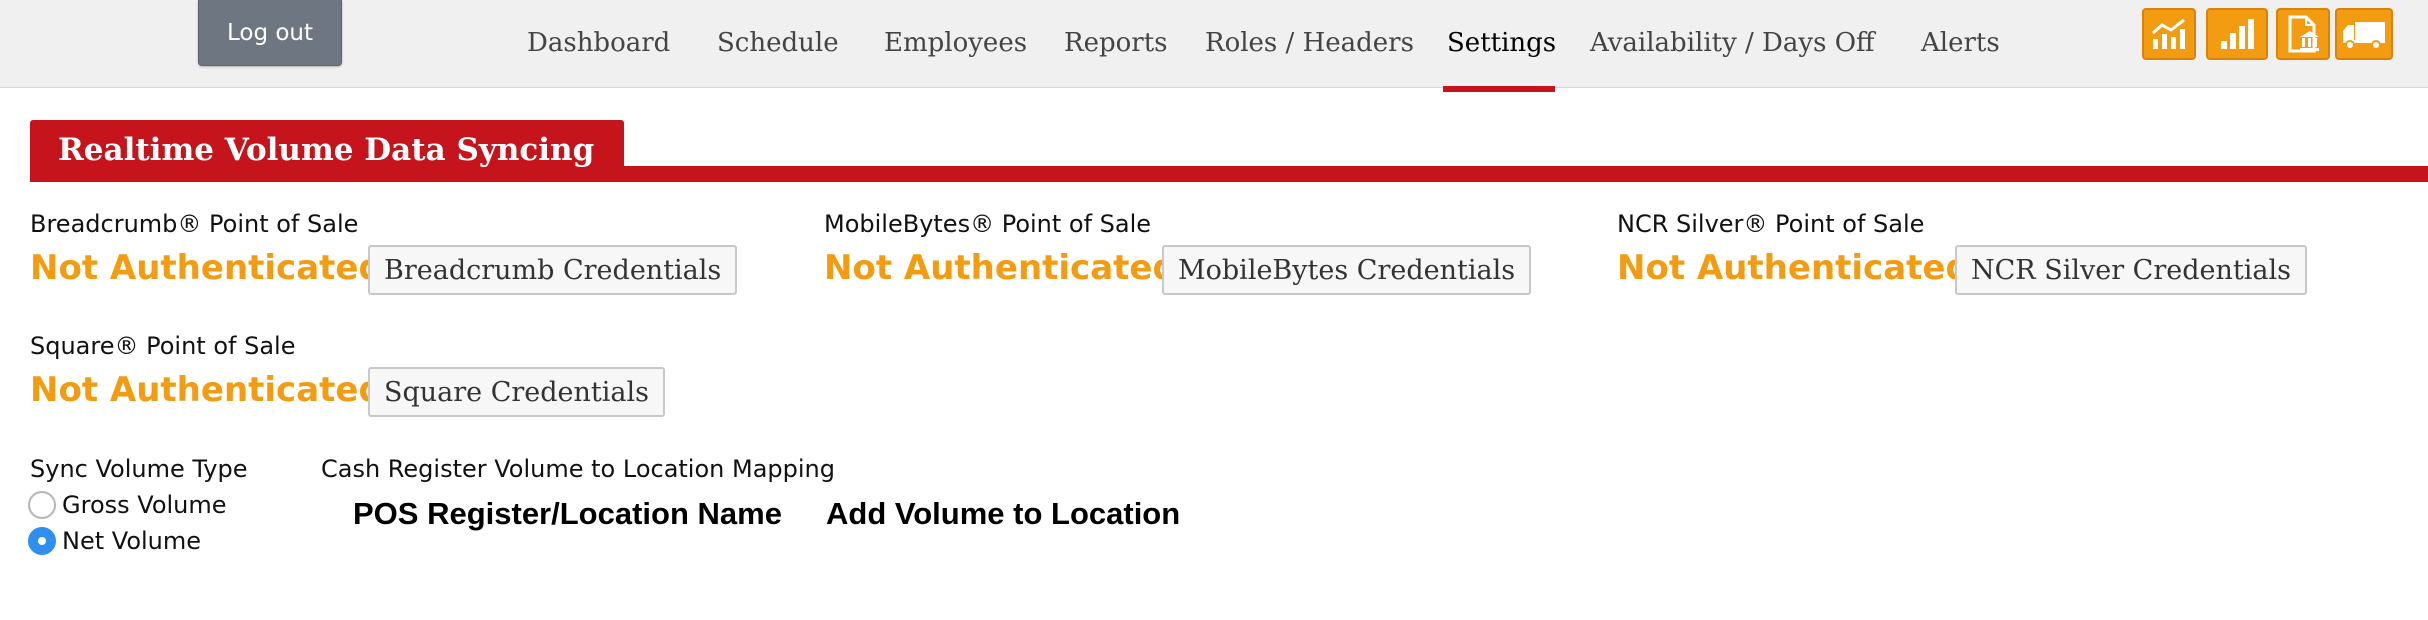 The height and width of the screenshot is (620, 2428). I want to click on truck-icon, so click(2364, 34).